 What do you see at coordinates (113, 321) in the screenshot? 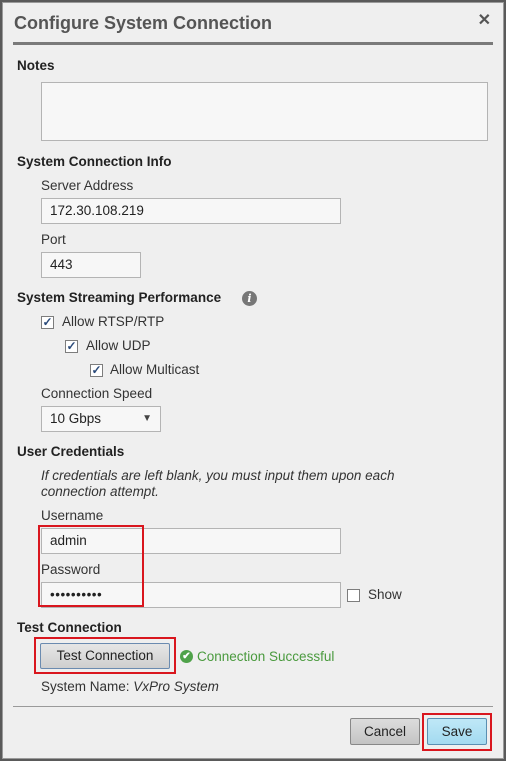
I see `allow-rtsp-label: Allow RTSP/RTP` at bounding box center [113, 321].